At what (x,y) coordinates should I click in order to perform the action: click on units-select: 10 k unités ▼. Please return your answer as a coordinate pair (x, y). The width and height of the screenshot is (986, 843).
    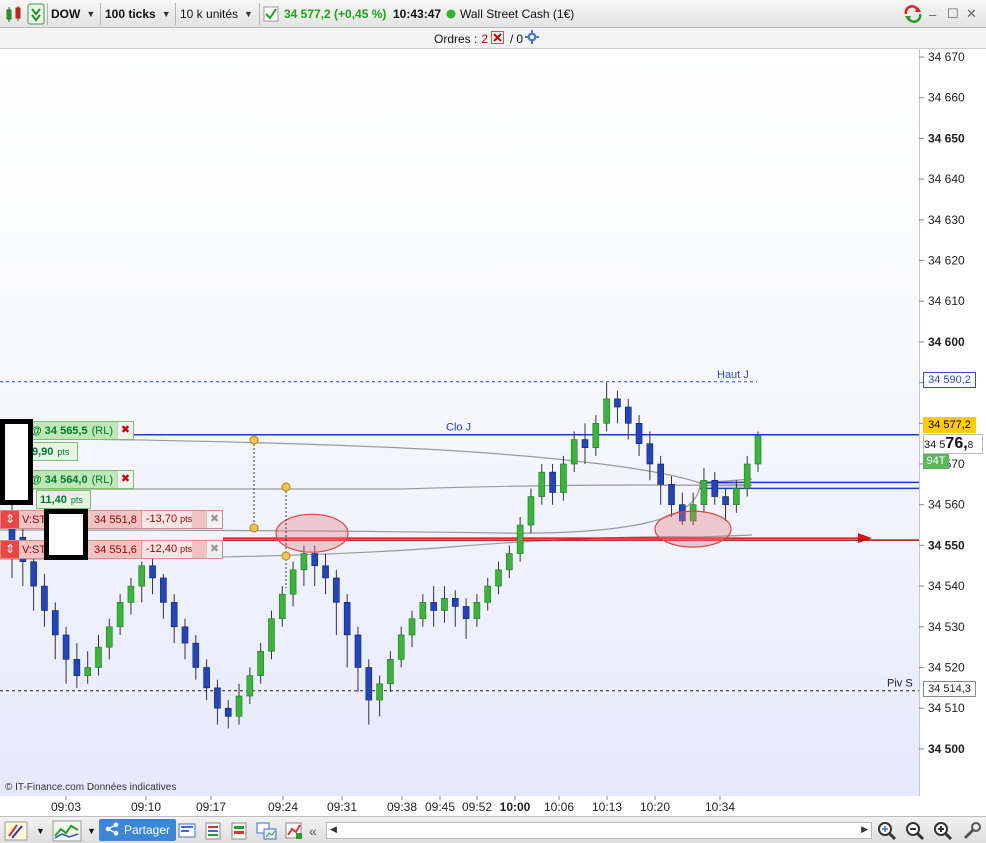
    Looking at the image, I should click on (216, 14).